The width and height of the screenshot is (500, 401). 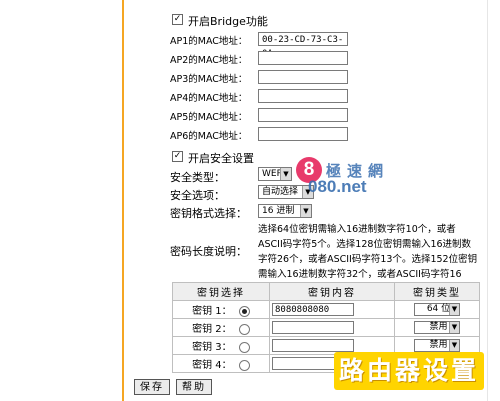 I want to click on key3-input, so click(x=313, y=345).